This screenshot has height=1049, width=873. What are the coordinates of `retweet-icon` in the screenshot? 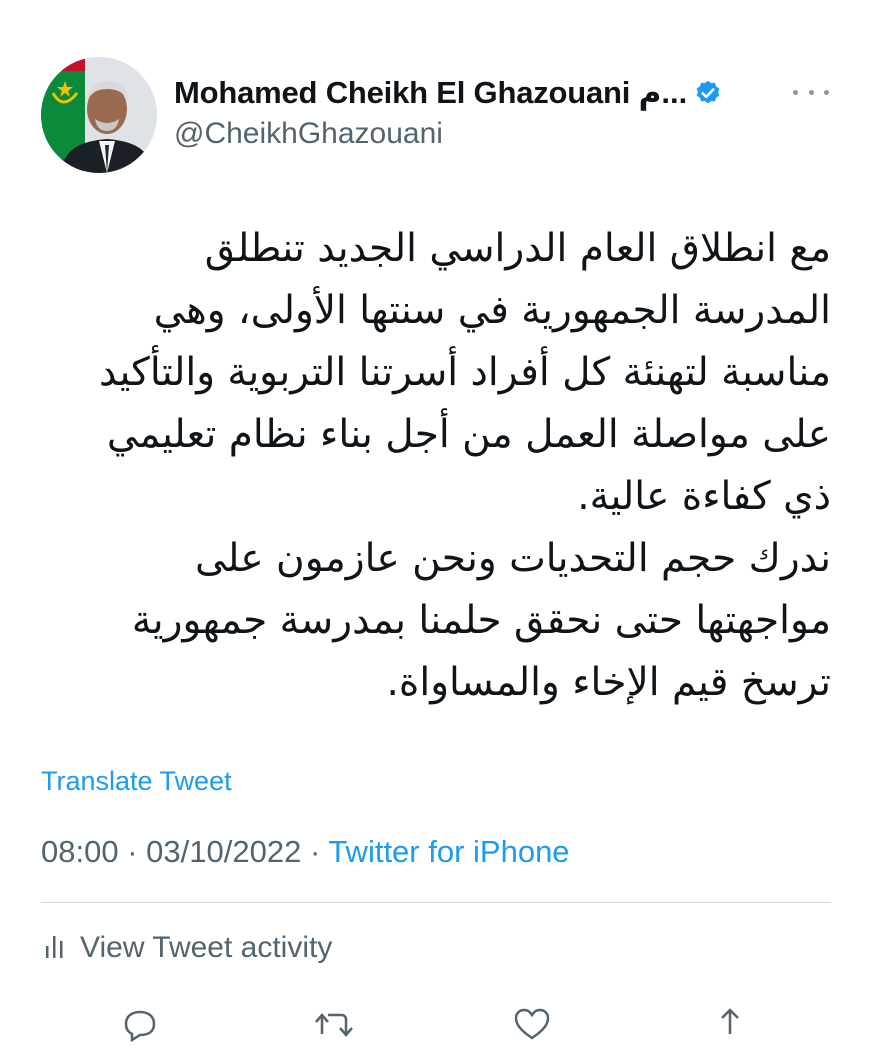 It's located at (334, 1026).